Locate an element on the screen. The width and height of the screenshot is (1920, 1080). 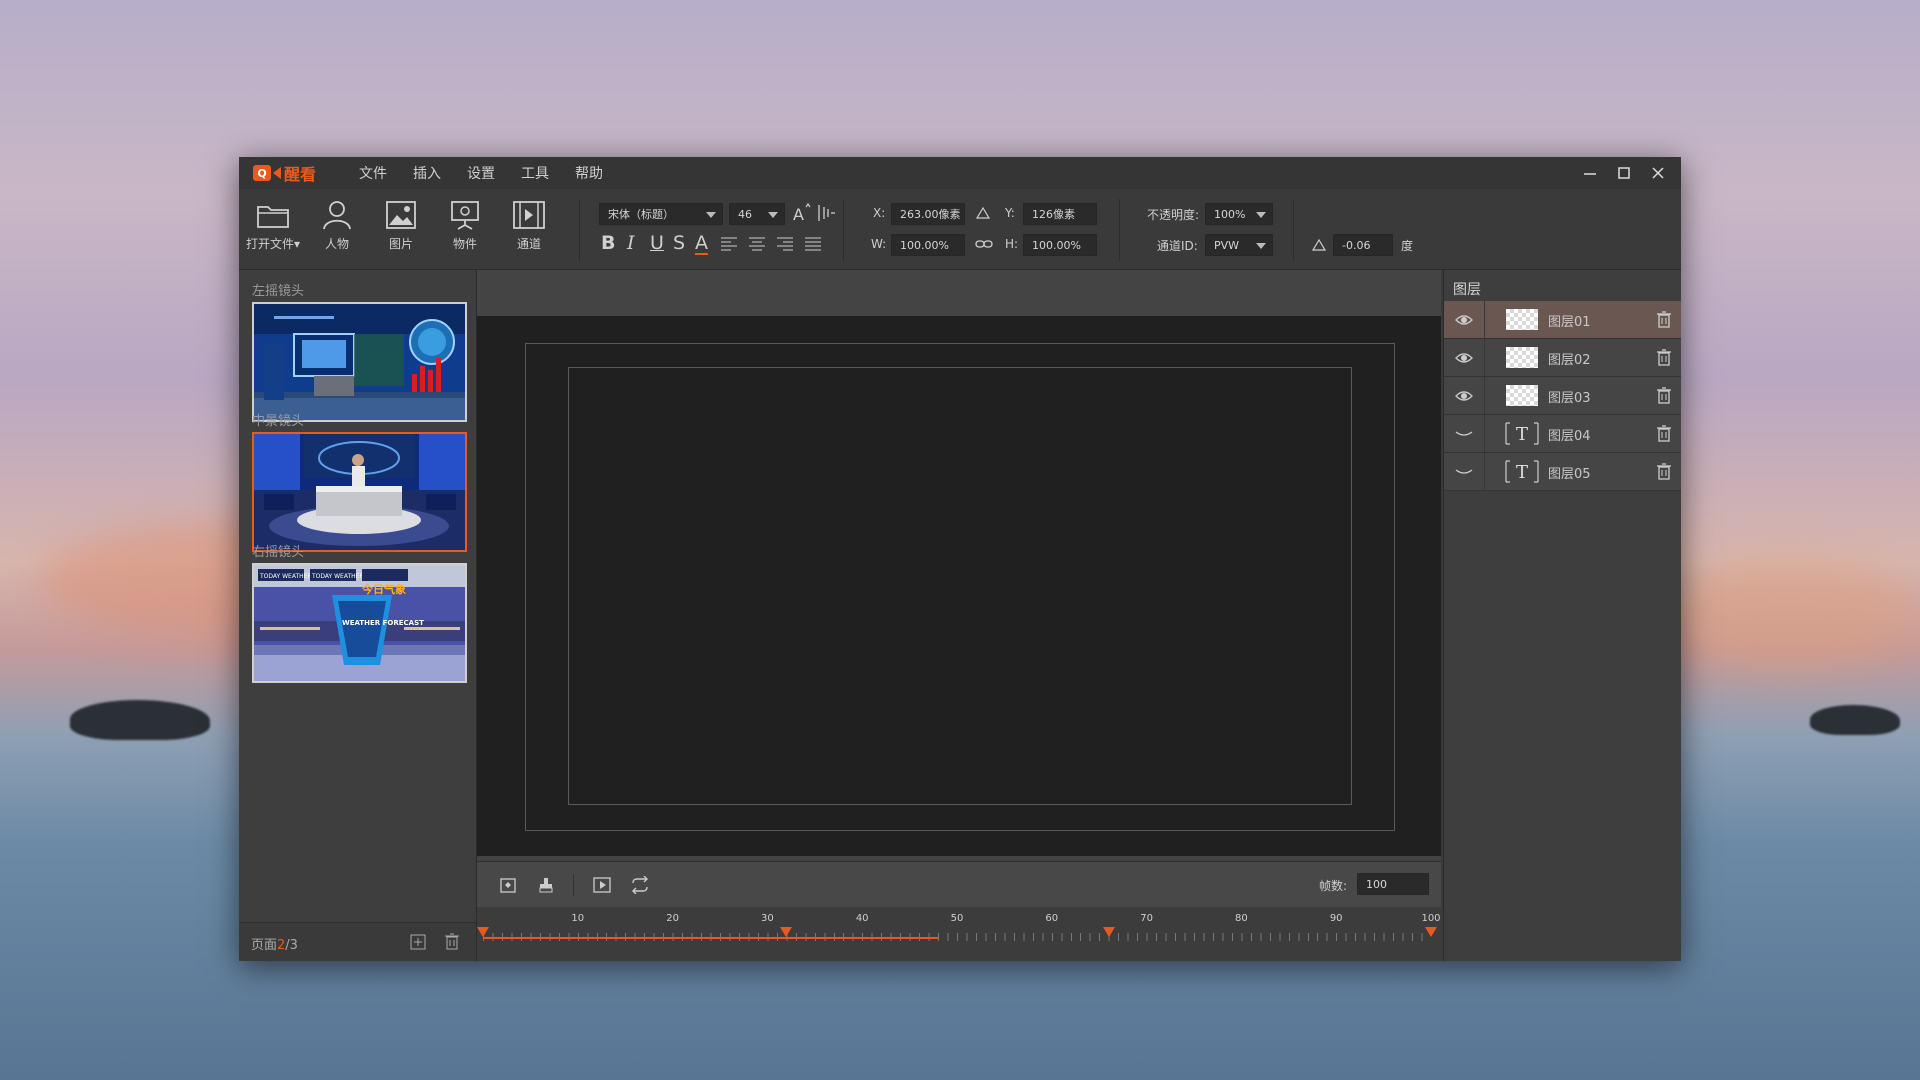
object-button: 物件 is located at coordinates (465, 225).